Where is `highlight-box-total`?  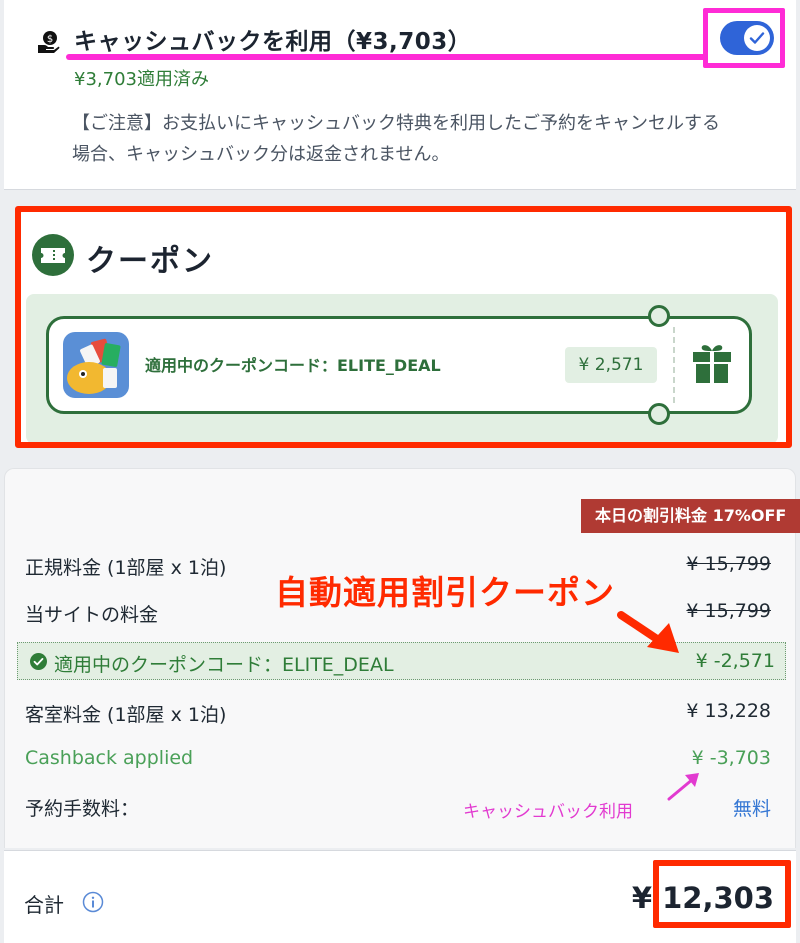 highlight-box-total is located at coordinates (722, 894).